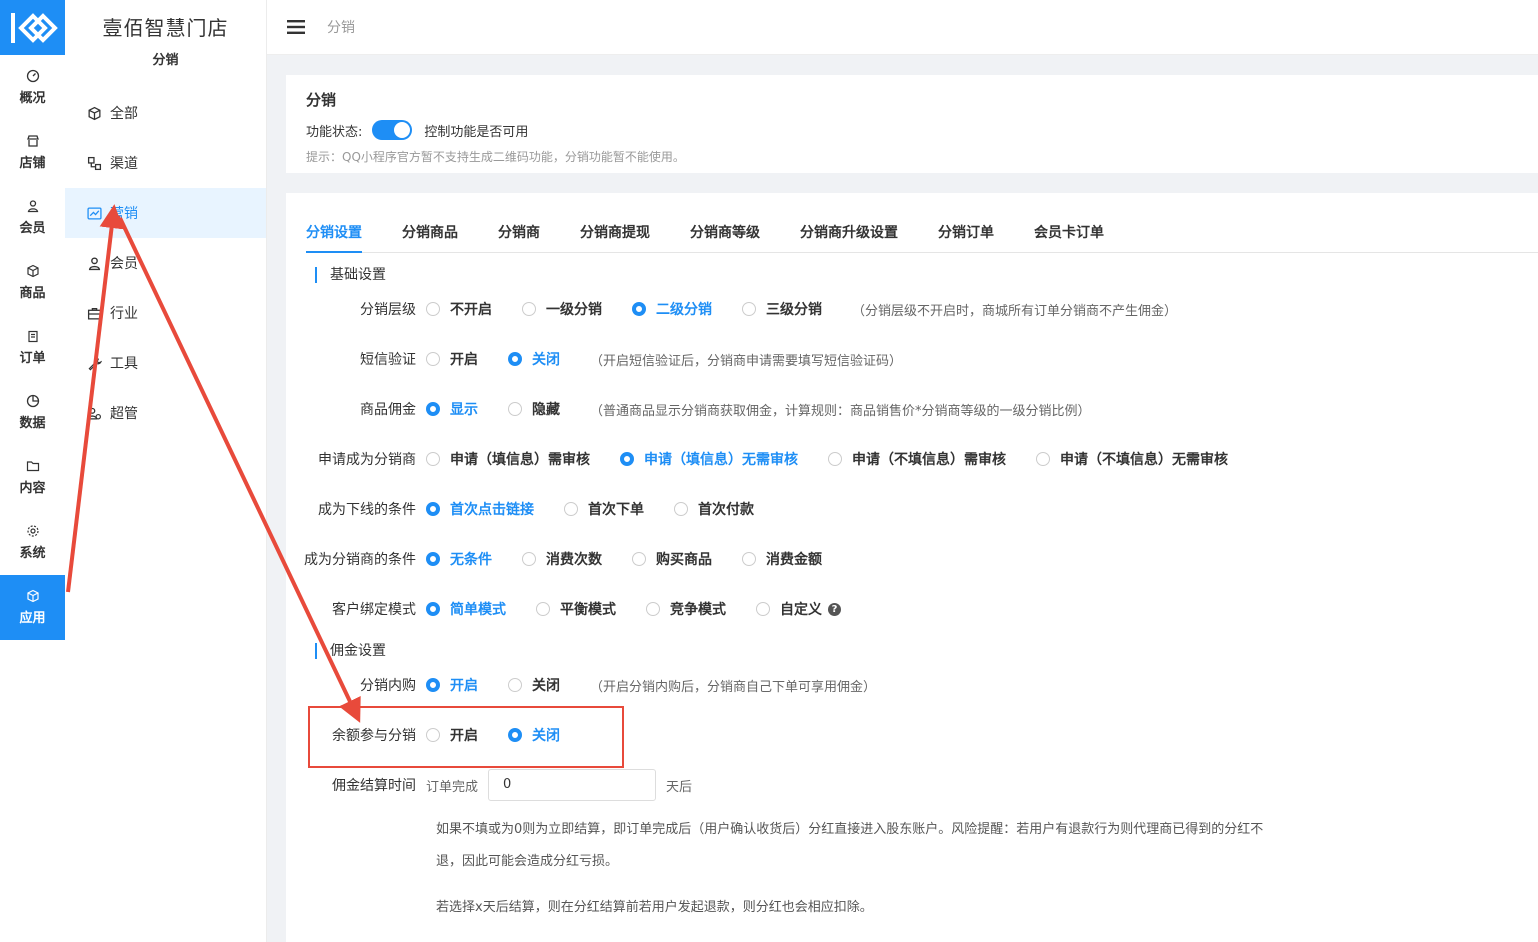 This screenshot has width=1538, height=942. Describe the element at coordinates (672, 309) in the screenshot. I see `radio-option: 二级分销` at that location.